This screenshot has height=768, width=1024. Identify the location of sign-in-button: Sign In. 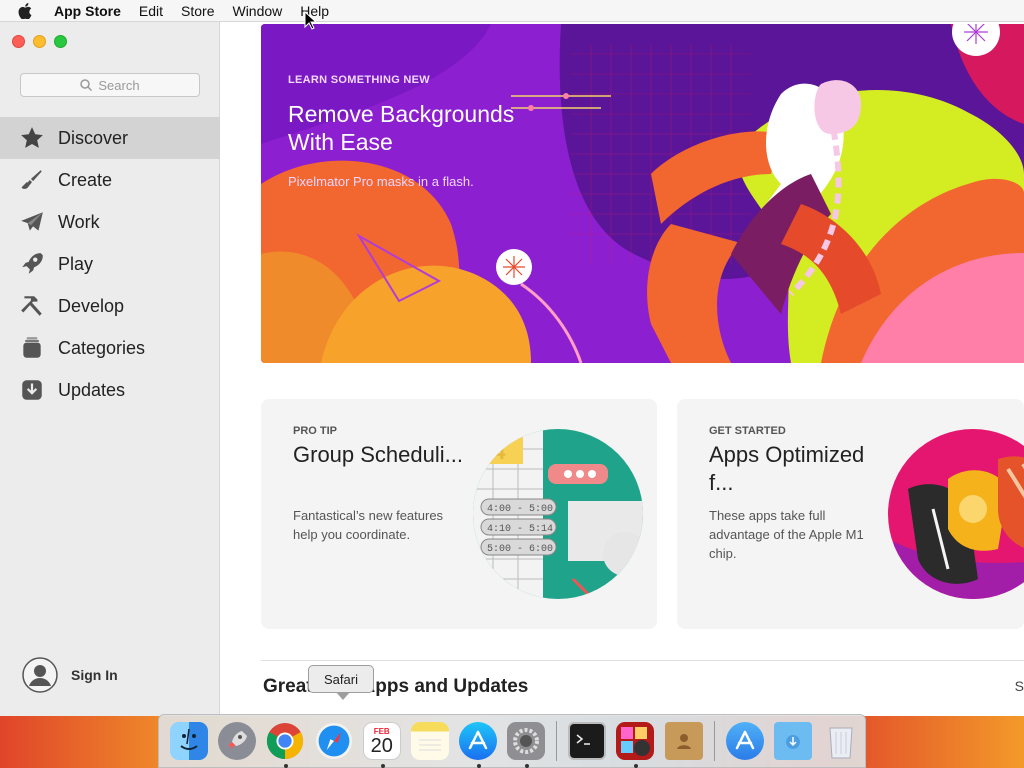
(70, 675).